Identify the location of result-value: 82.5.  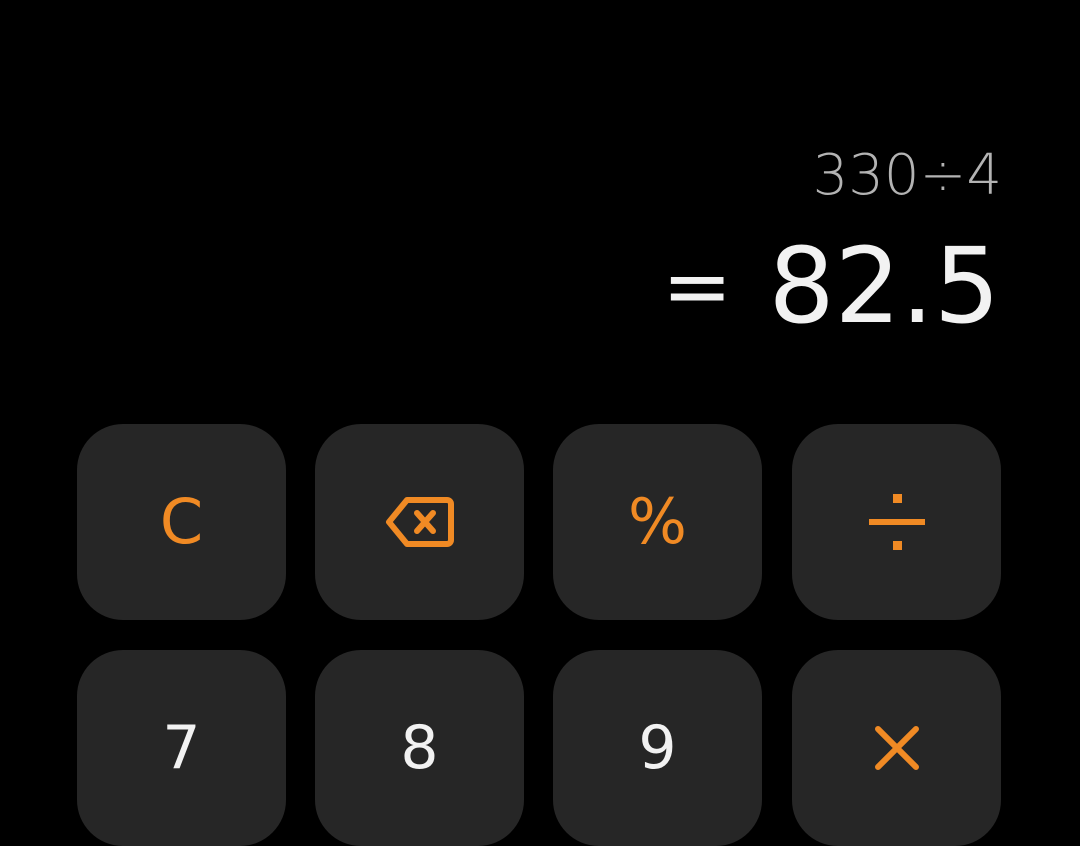
(884, 286).